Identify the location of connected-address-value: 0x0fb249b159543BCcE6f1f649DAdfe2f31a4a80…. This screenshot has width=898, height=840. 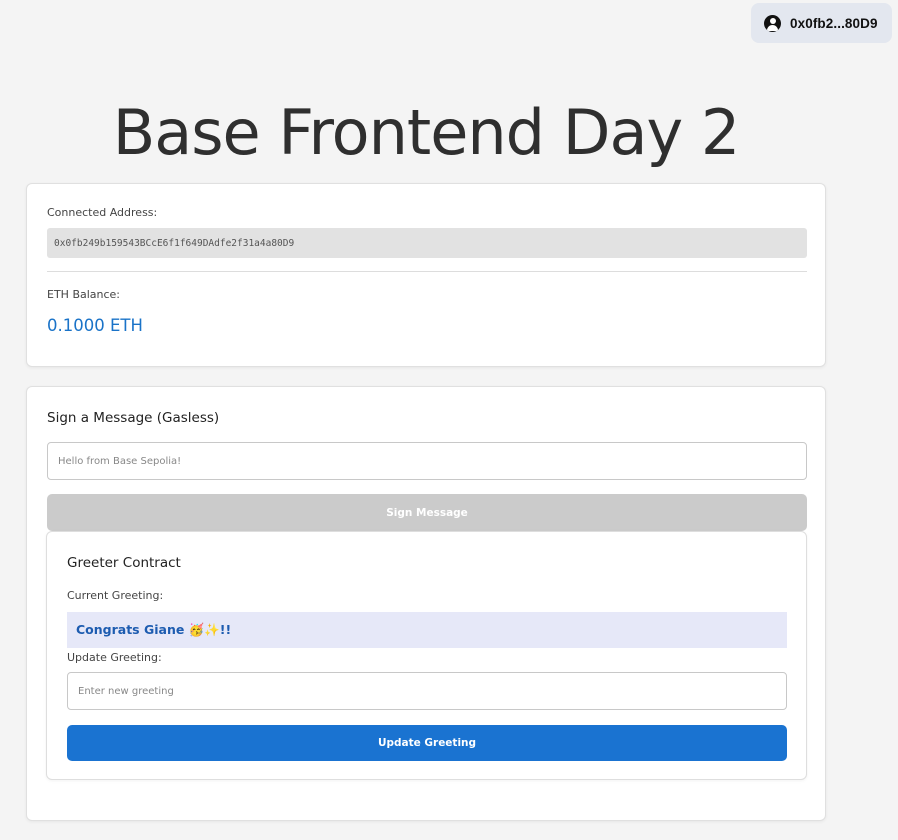
(427, 243).